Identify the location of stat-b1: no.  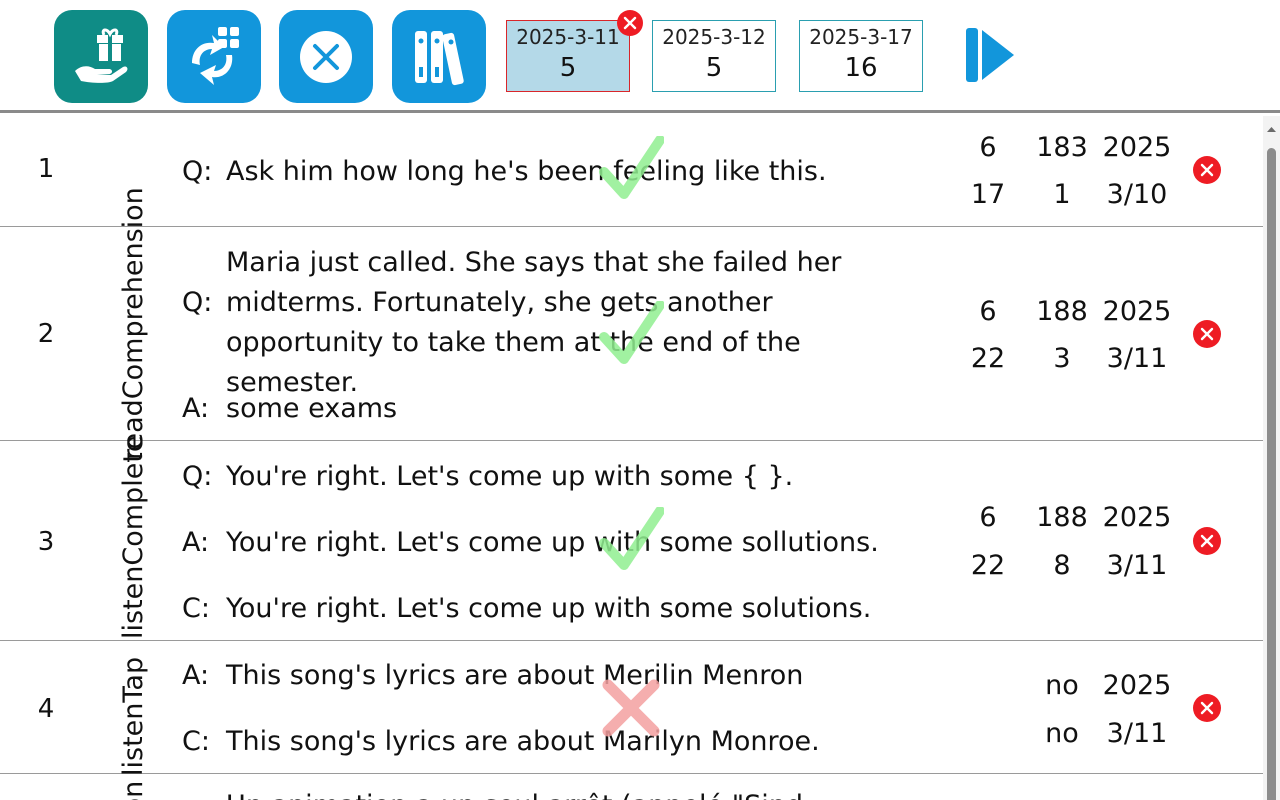
(1062, 685).